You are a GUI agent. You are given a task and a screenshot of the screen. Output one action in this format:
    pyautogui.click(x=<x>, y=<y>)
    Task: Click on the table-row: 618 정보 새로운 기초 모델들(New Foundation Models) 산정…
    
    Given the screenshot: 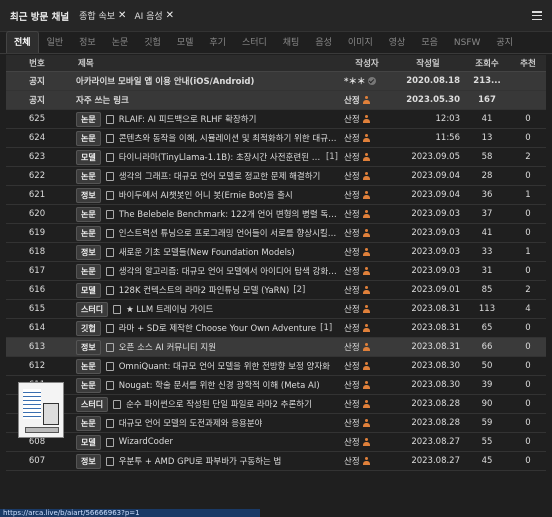 What is the action you would take?
    pyautogui.click(x=276, y=252)
    